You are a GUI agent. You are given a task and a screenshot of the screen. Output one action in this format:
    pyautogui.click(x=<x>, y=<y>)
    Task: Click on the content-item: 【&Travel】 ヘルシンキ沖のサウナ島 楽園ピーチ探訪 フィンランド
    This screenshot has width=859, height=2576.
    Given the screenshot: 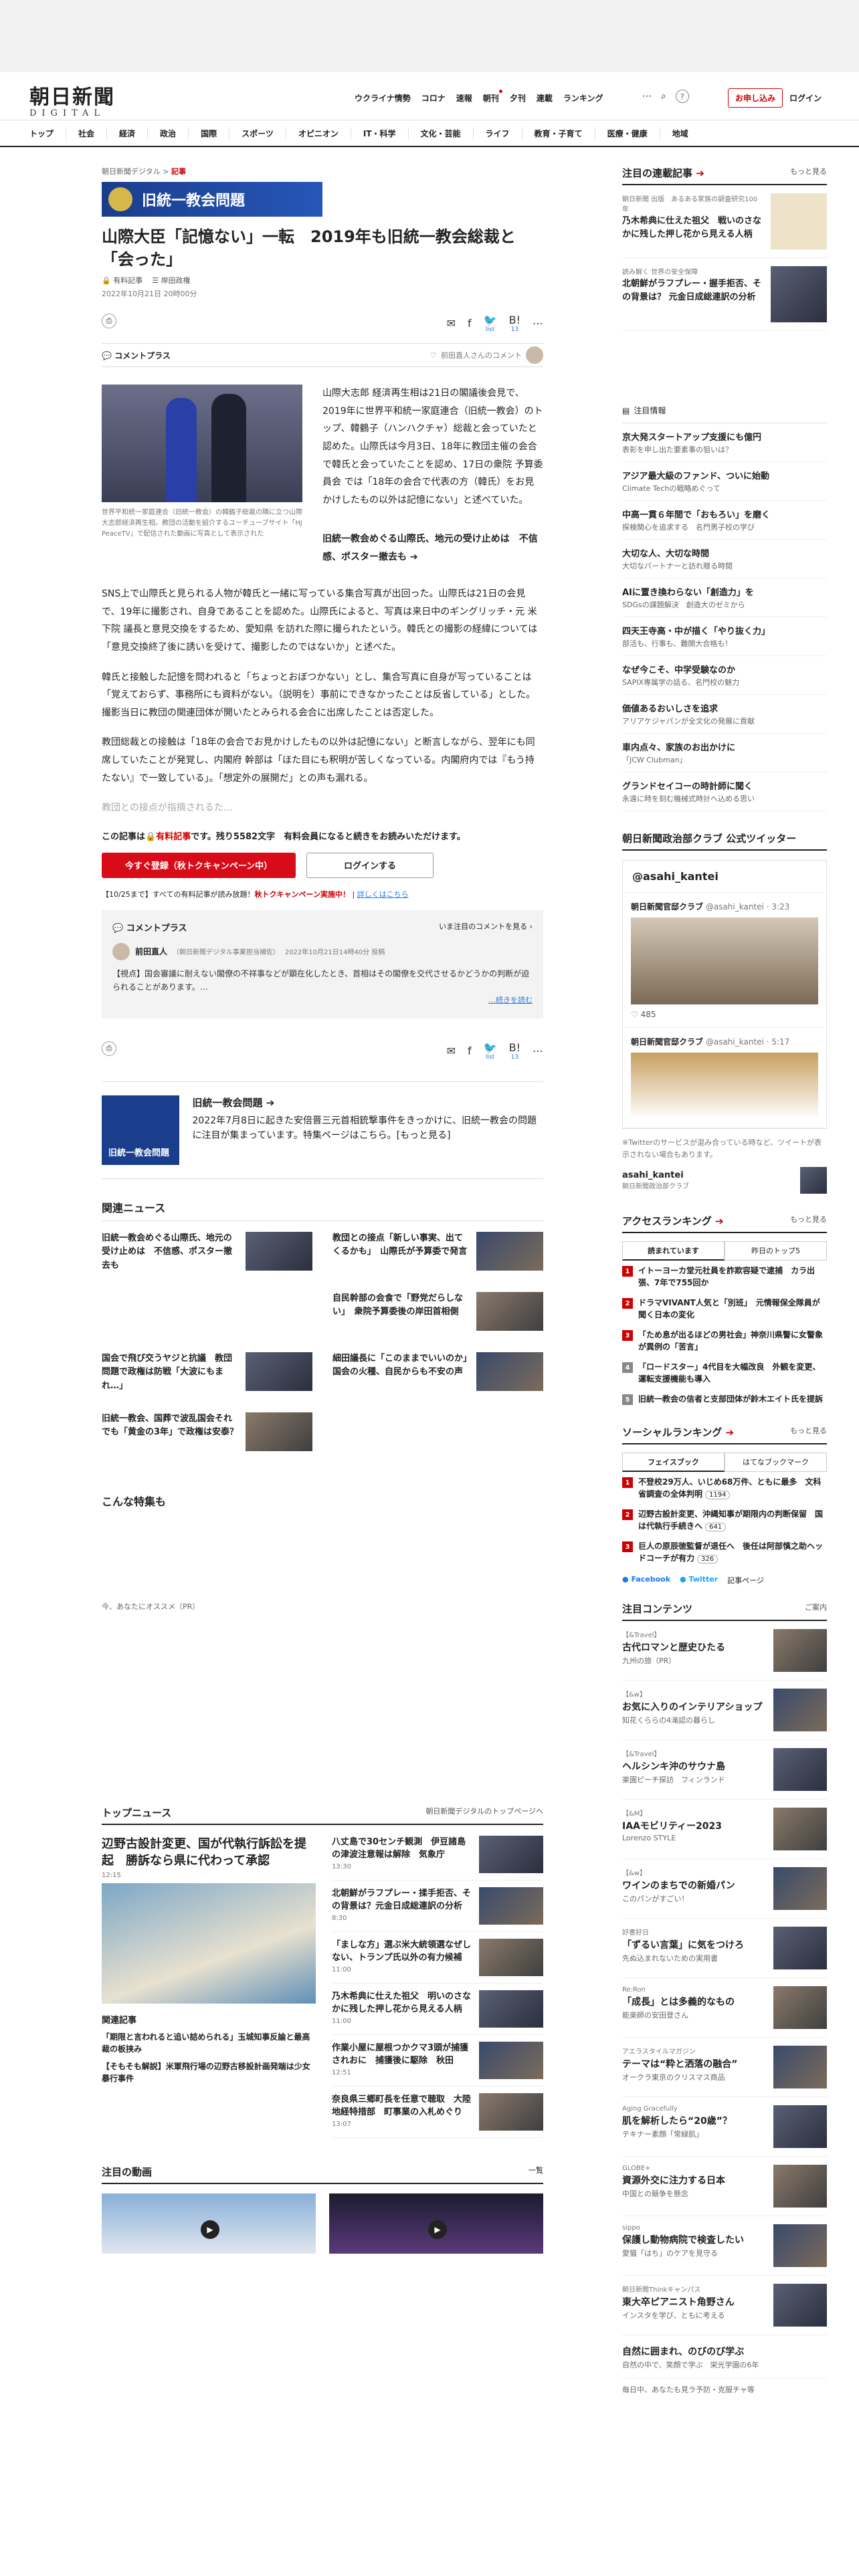 What is the action you would take?
    pyautogui.click(x=725, y=1770)
    